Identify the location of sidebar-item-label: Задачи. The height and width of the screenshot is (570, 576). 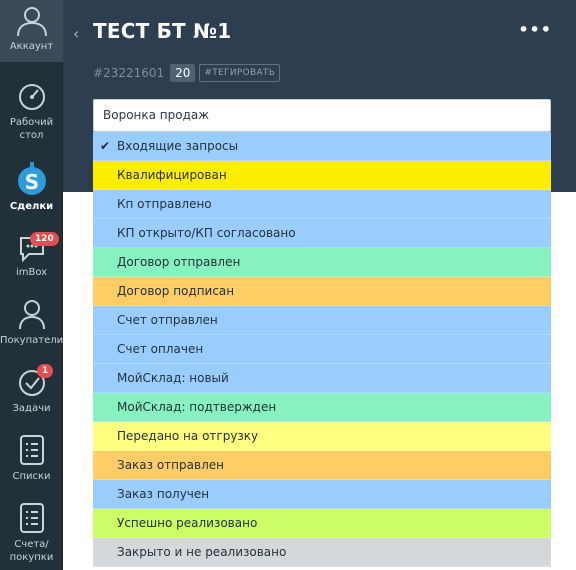
(31, 408).